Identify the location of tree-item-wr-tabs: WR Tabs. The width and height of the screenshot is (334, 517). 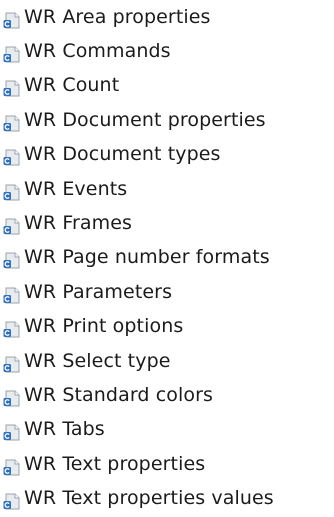
(167, 430).